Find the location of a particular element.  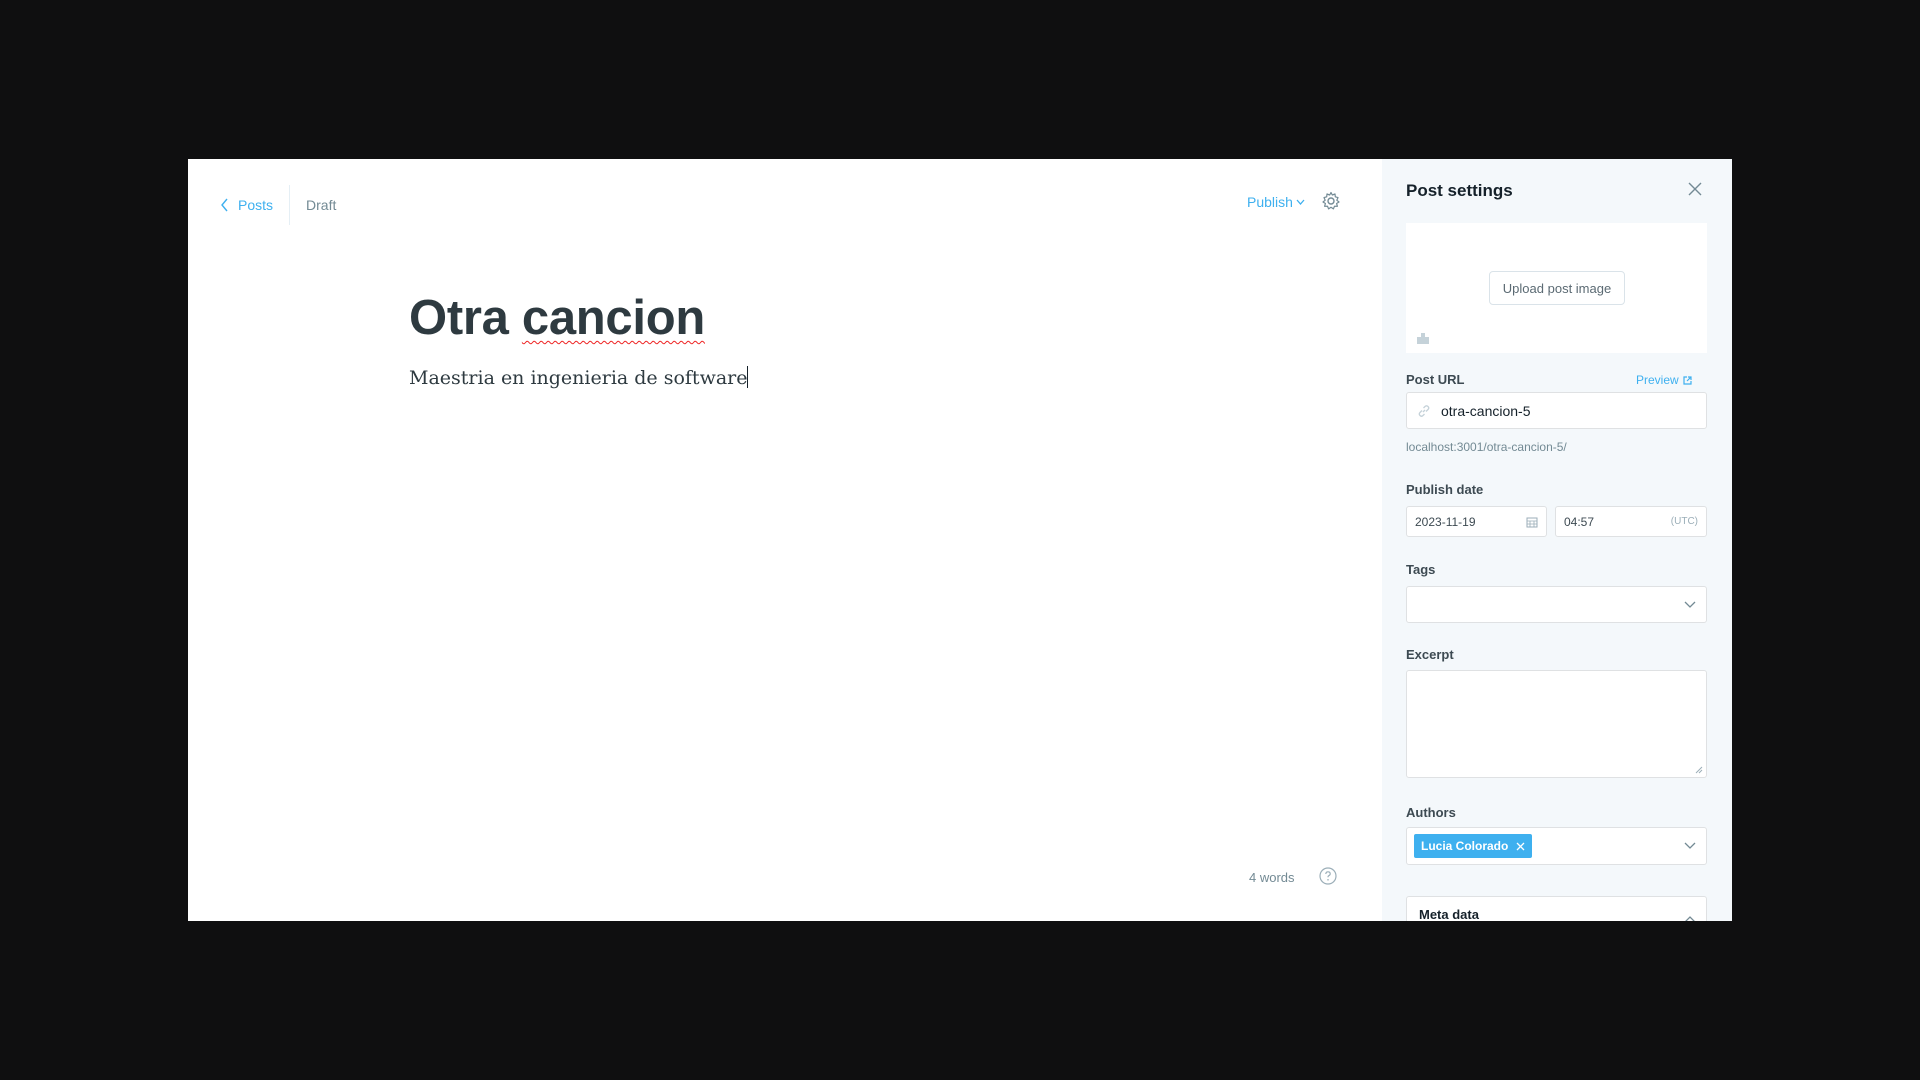

authors-select: Lucia Colorado is located at coordinates (1556, 846).